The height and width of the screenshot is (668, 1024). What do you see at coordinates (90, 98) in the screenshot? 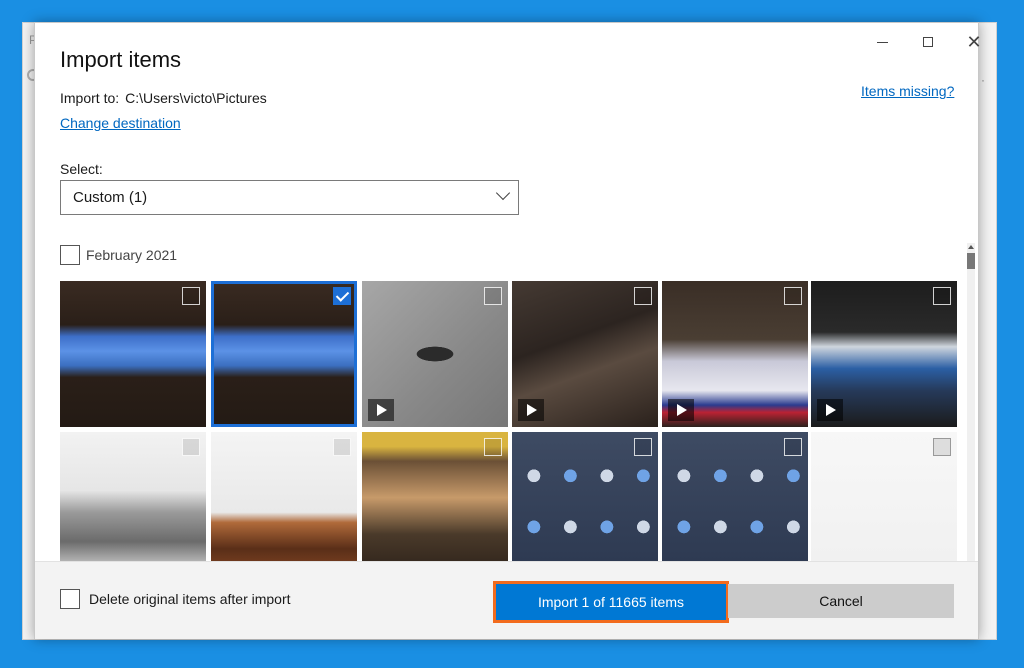
I see `import-to-label: Import to:` at bounding box center [90, 98].